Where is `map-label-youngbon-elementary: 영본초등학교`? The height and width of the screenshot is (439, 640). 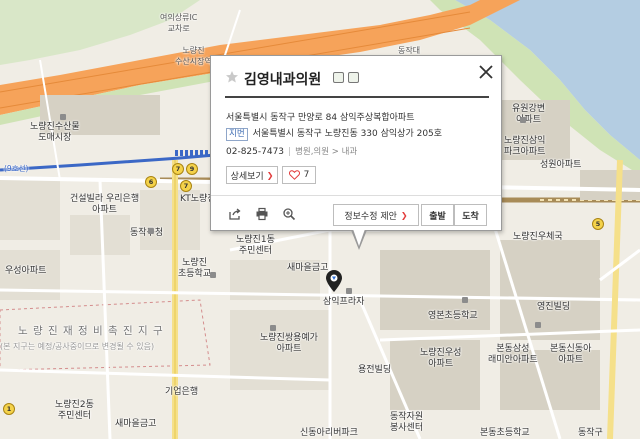 map-label-youngbon-elementary: 영본초등학교 is located at coordinates (453, 316).